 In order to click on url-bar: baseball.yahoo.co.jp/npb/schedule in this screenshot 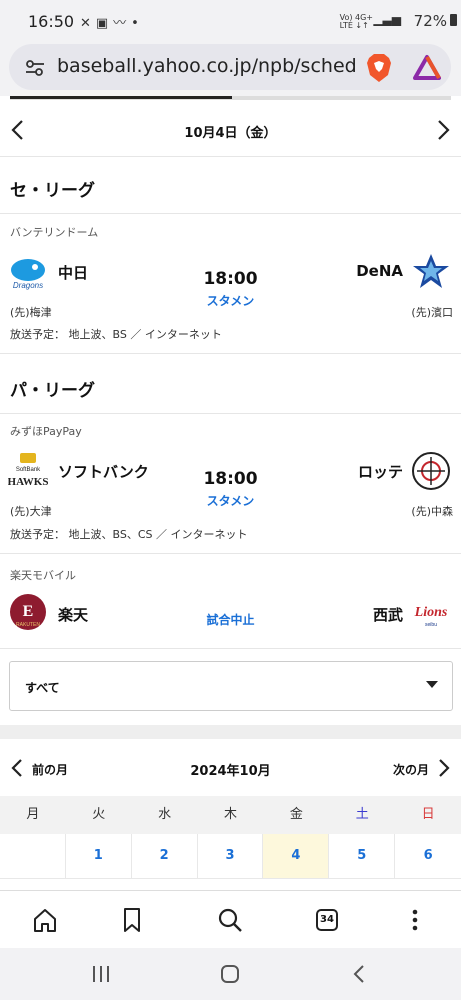, I will do `click(230, 67)`.